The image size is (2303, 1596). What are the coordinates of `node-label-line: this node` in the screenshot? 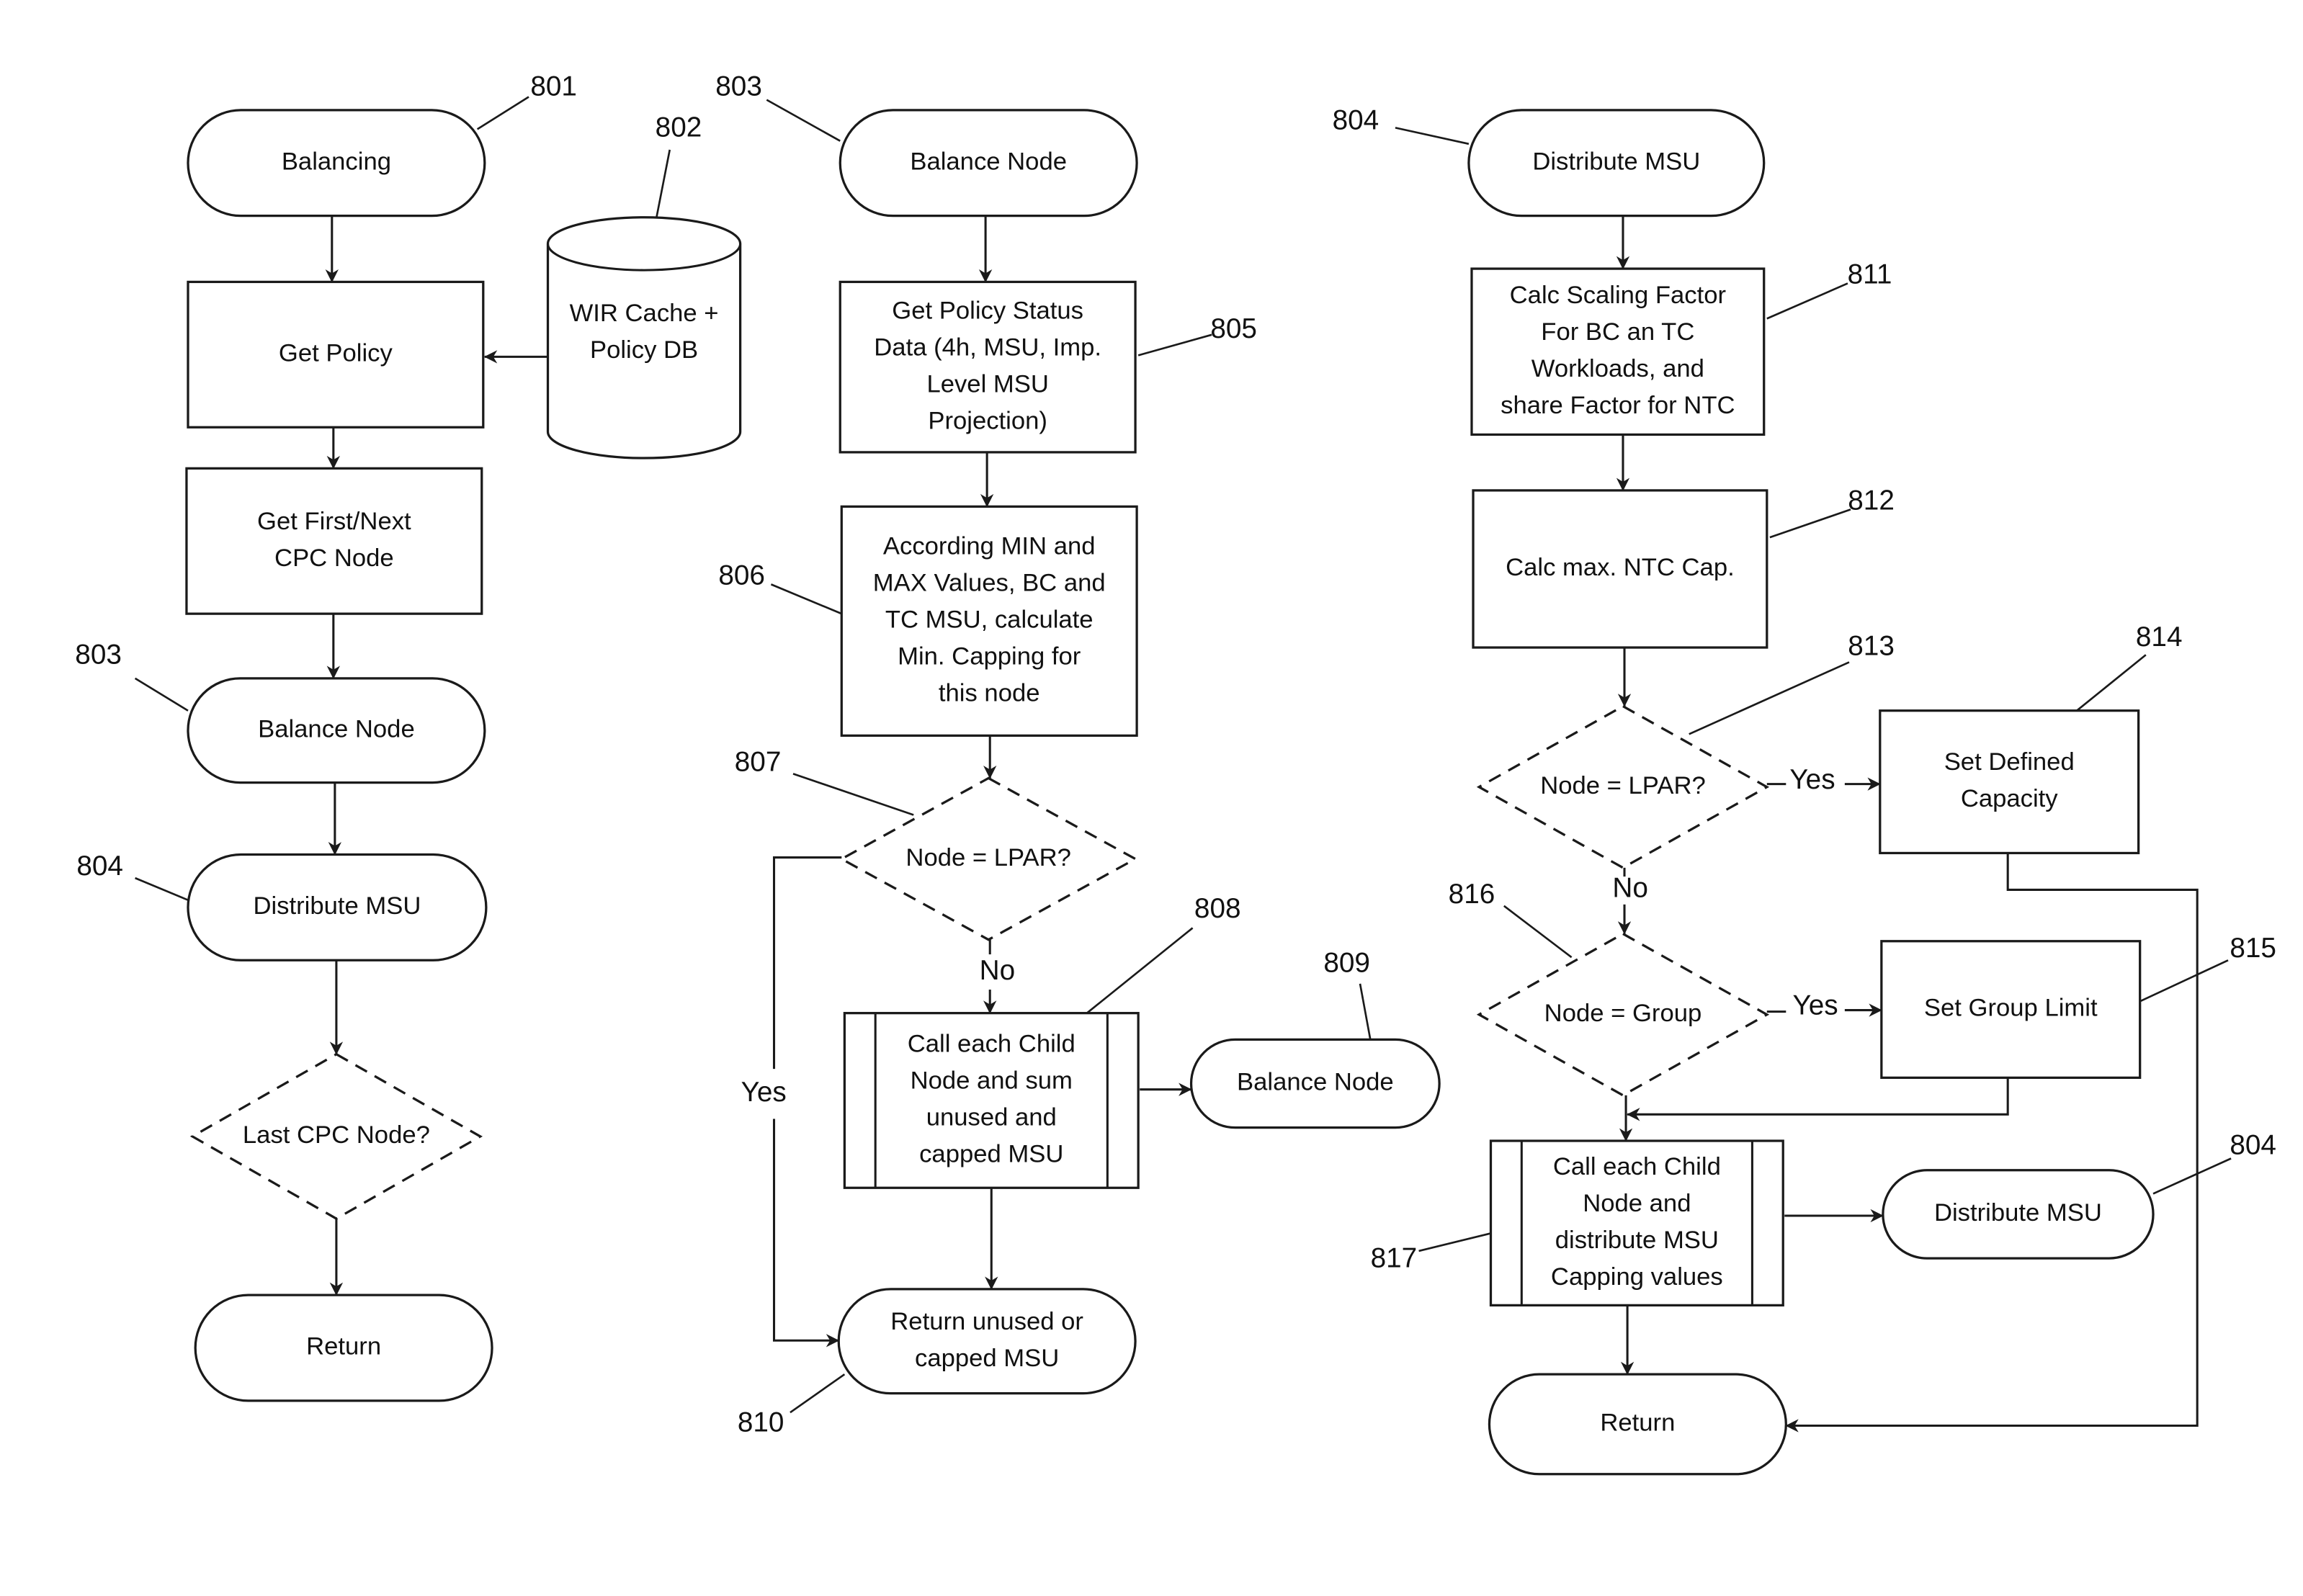 It's located at (989, 693).